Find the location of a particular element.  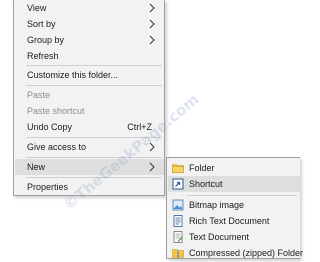

bitmap-image-icon is located at coordinates (178, 205).